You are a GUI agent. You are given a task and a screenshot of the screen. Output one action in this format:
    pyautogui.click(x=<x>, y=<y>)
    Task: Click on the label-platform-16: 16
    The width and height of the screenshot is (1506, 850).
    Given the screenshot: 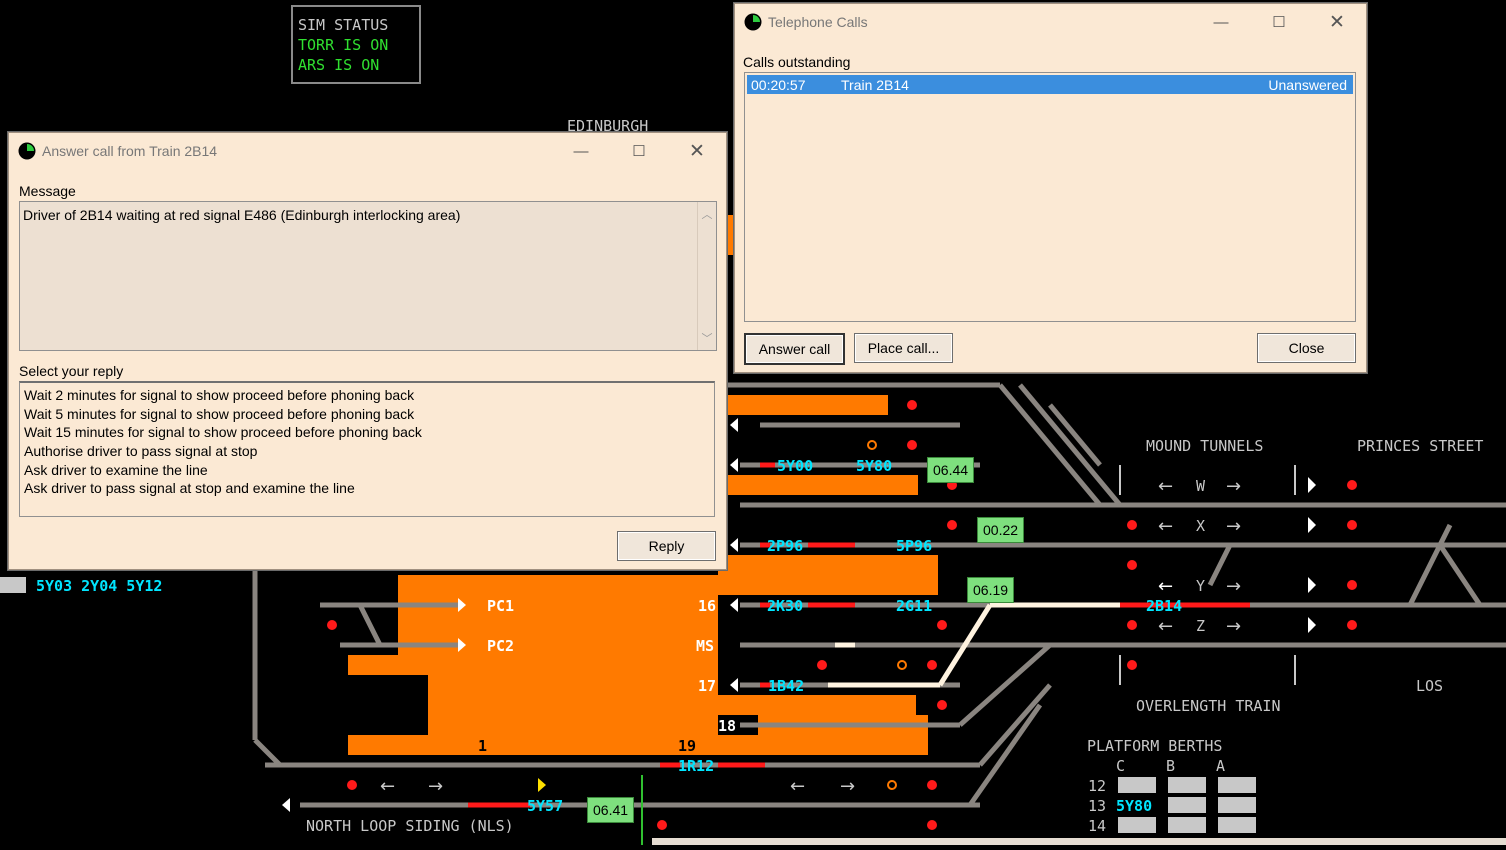 What is the action you would take?
    pyautogui.click(x=707, y=606)
    